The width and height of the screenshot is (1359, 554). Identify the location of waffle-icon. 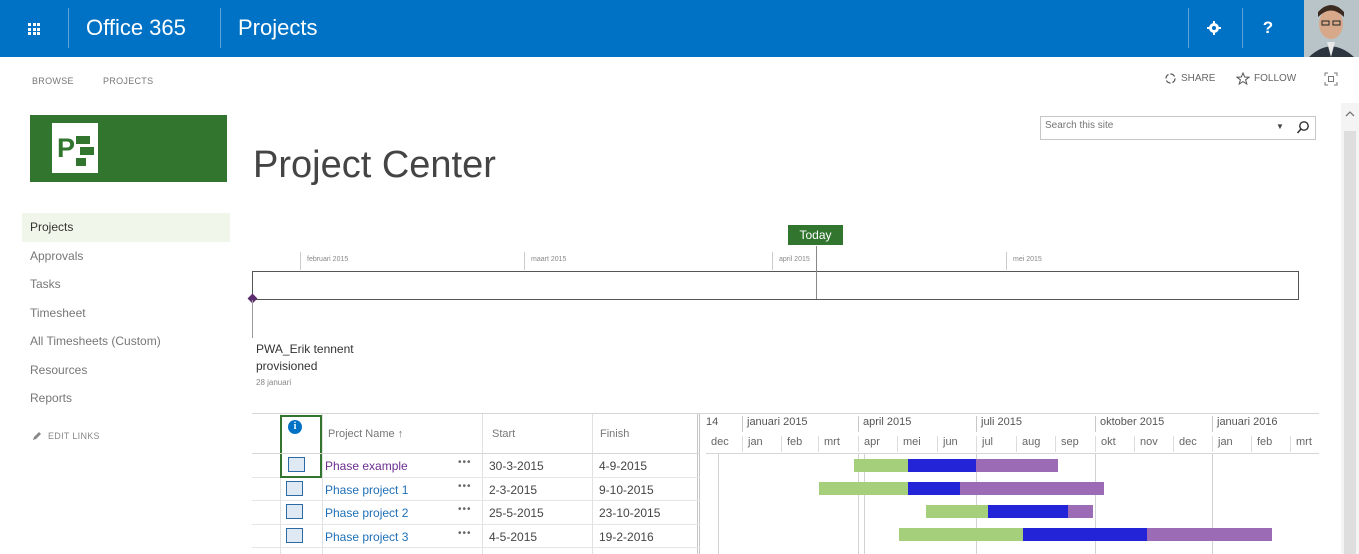
(34, 29).